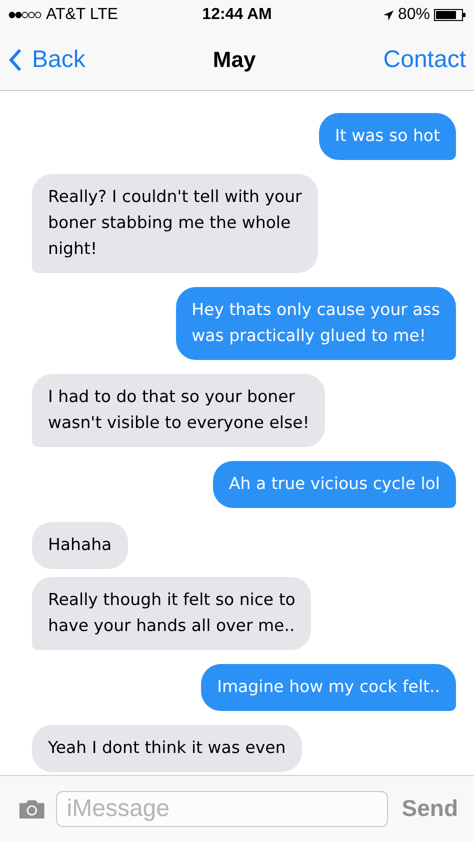 Image resolution: width=474 pixels, height=841 pixels. I want to click on signal-icon, so click(25, 15).